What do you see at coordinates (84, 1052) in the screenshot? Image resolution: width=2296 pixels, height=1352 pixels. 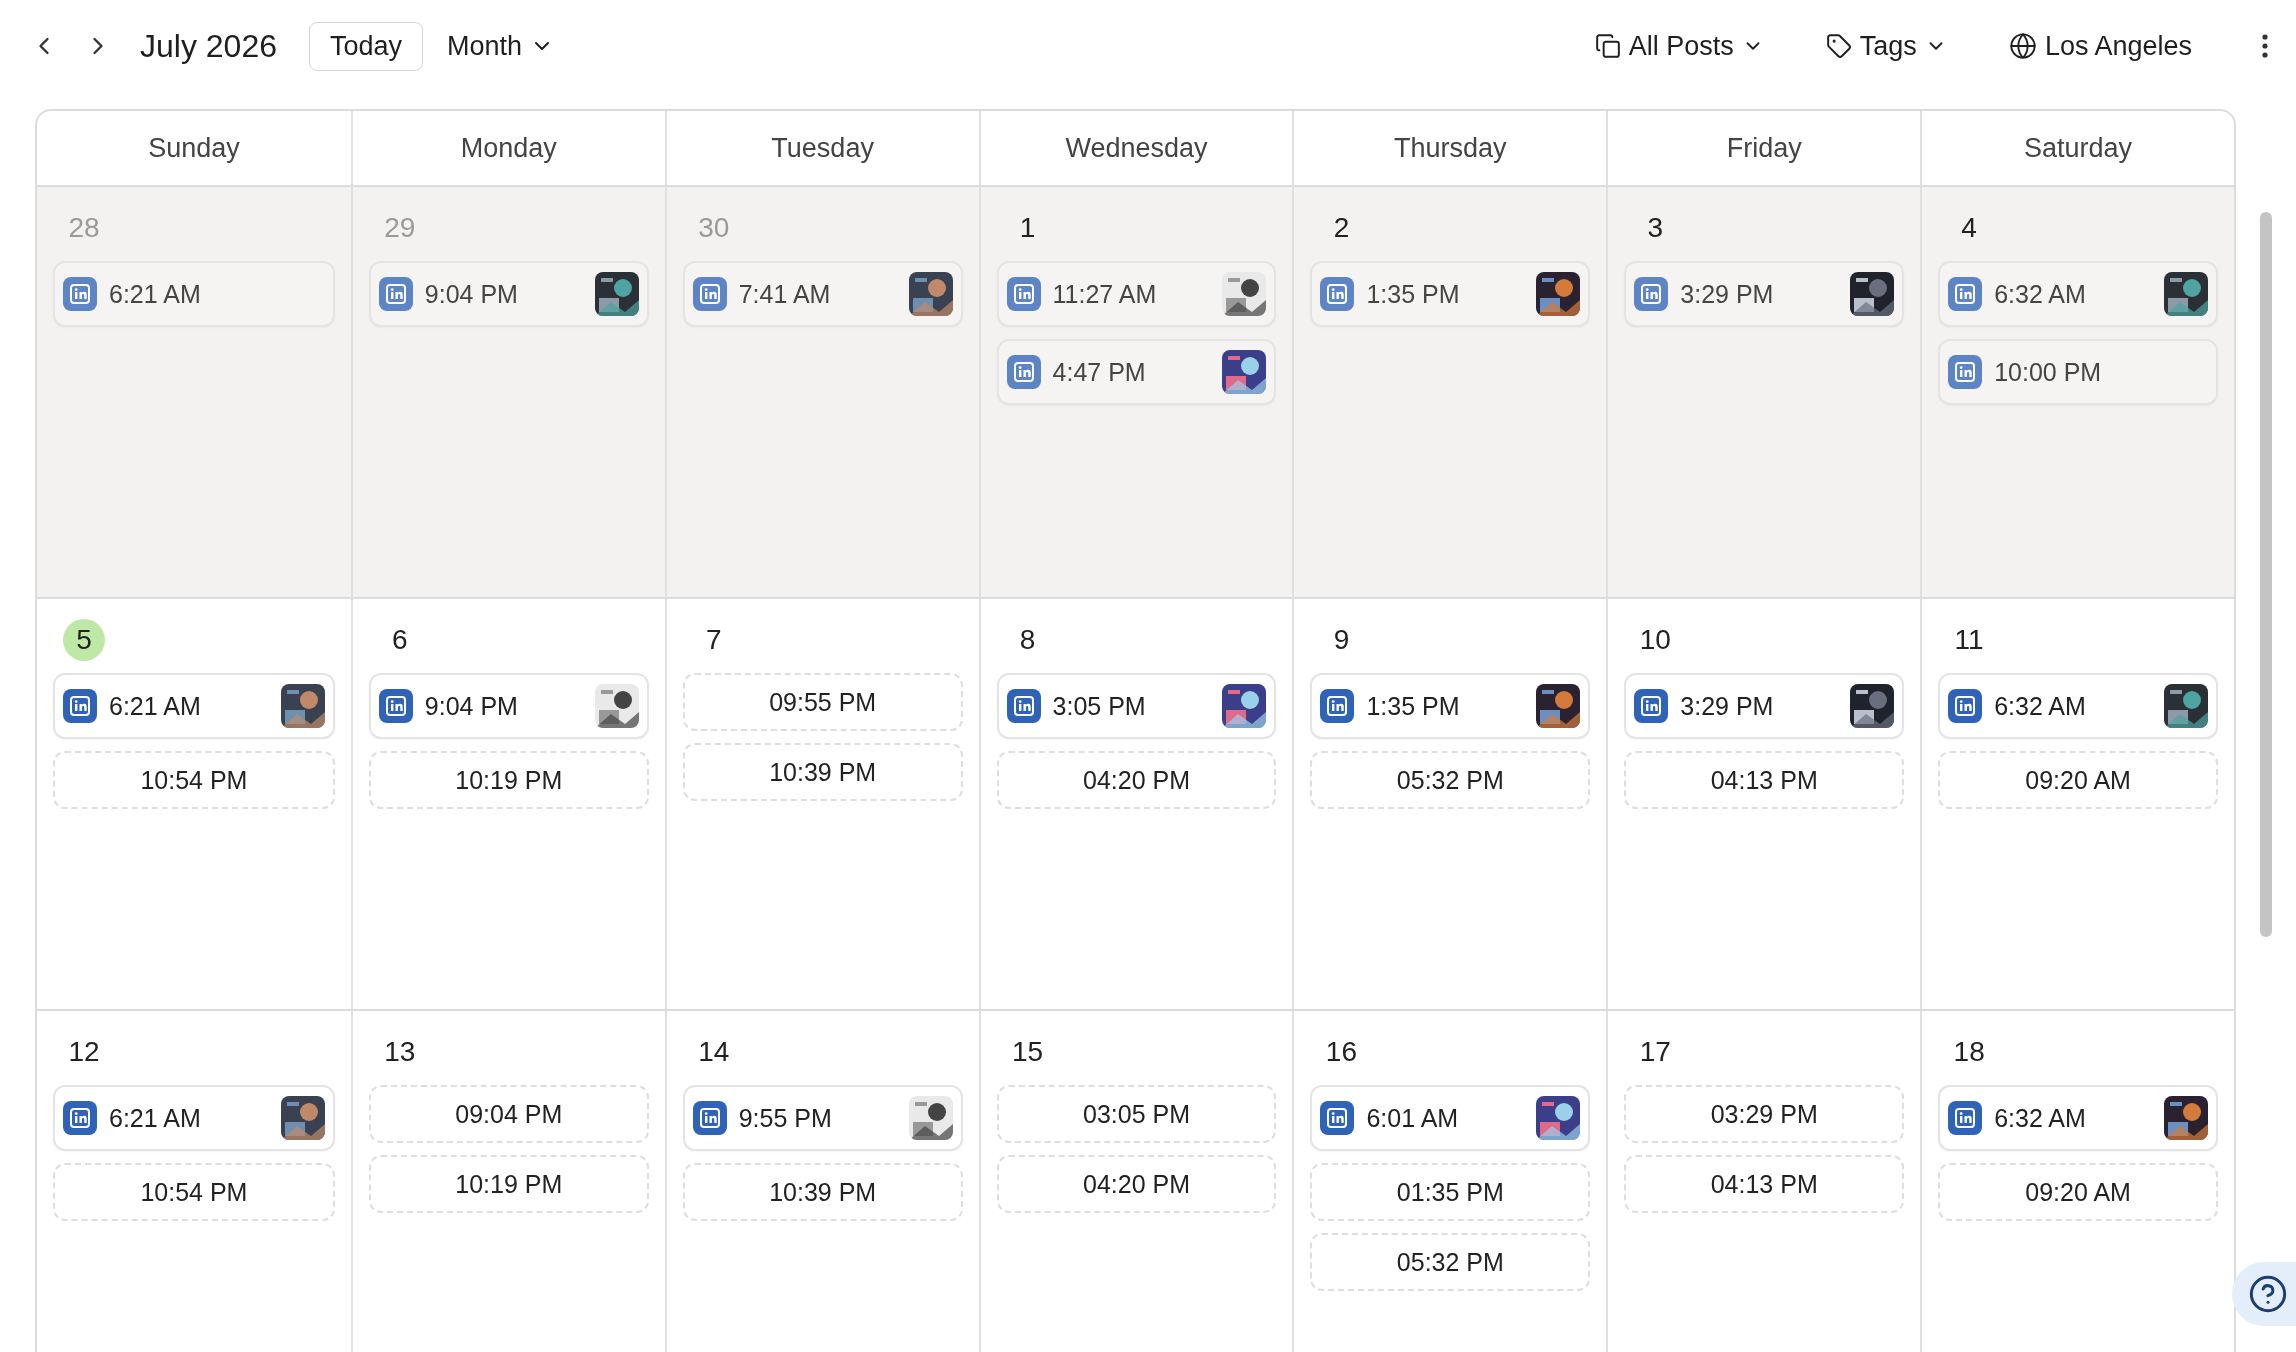 I see `day-number: 12` at bounding box center [84, 1052].